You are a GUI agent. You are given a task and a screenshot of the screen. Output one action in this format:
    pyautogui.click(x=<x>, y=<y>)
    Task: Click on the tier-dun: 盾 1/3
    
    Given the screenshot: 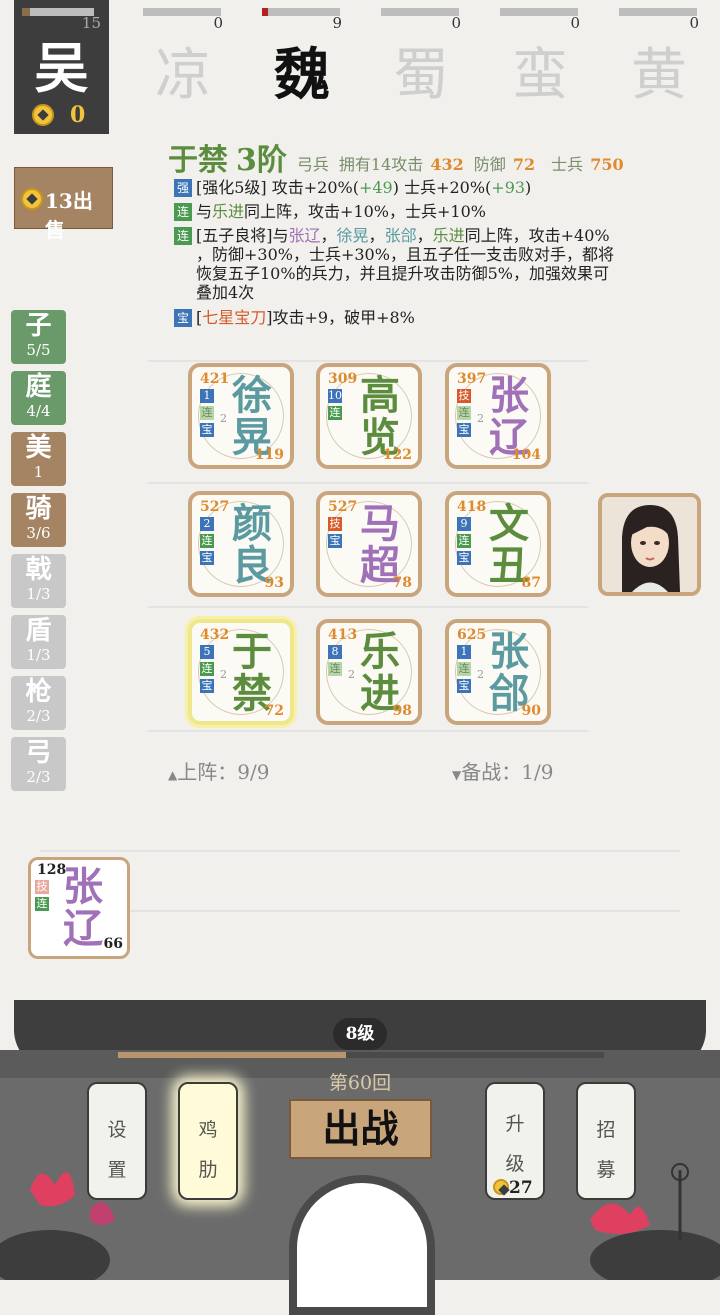 What is the action you would take?
    pyautogui.click(x=38, y=642)
    